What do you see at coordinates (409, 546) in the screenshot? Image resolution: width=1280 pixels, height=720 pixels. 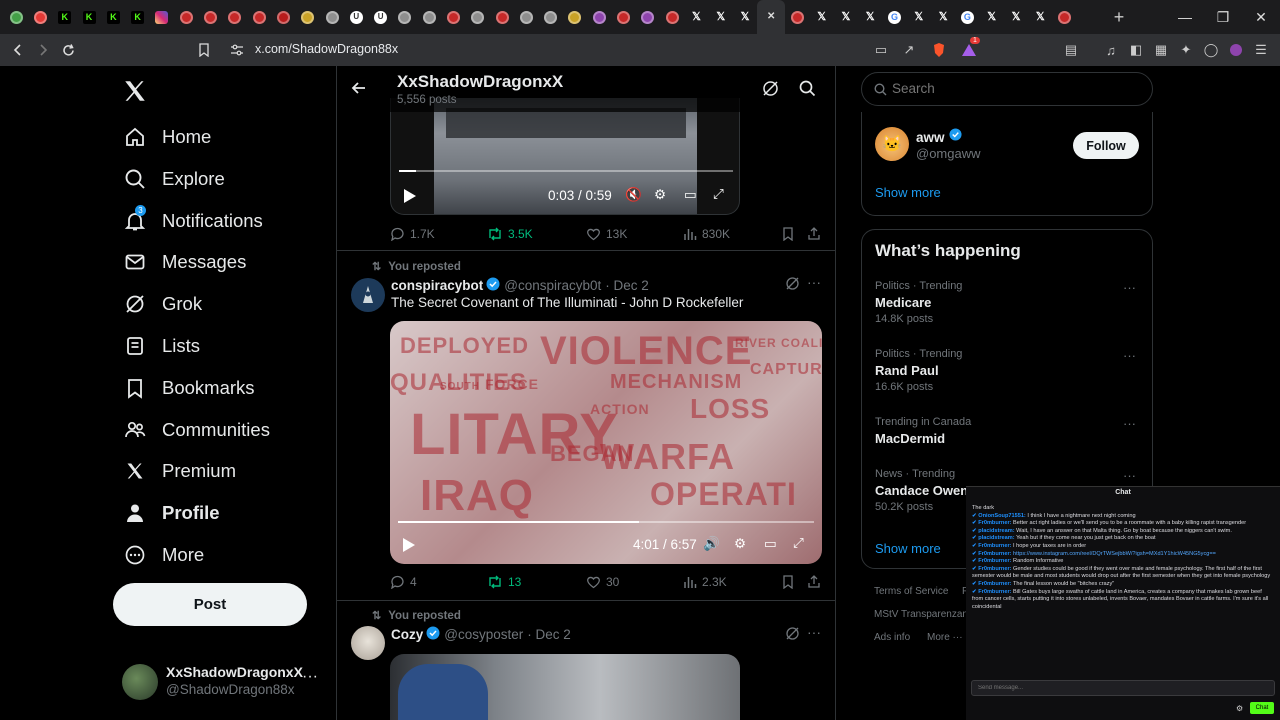 I see `play-icon` at bounding box center [409, 546].